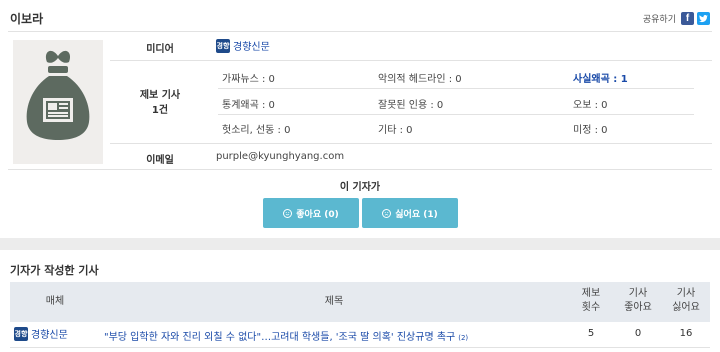  Describe the element at coordinates (54, 270) in the screenshot. I see `articles-section-title: 기자가 작성한 기사` at that location.